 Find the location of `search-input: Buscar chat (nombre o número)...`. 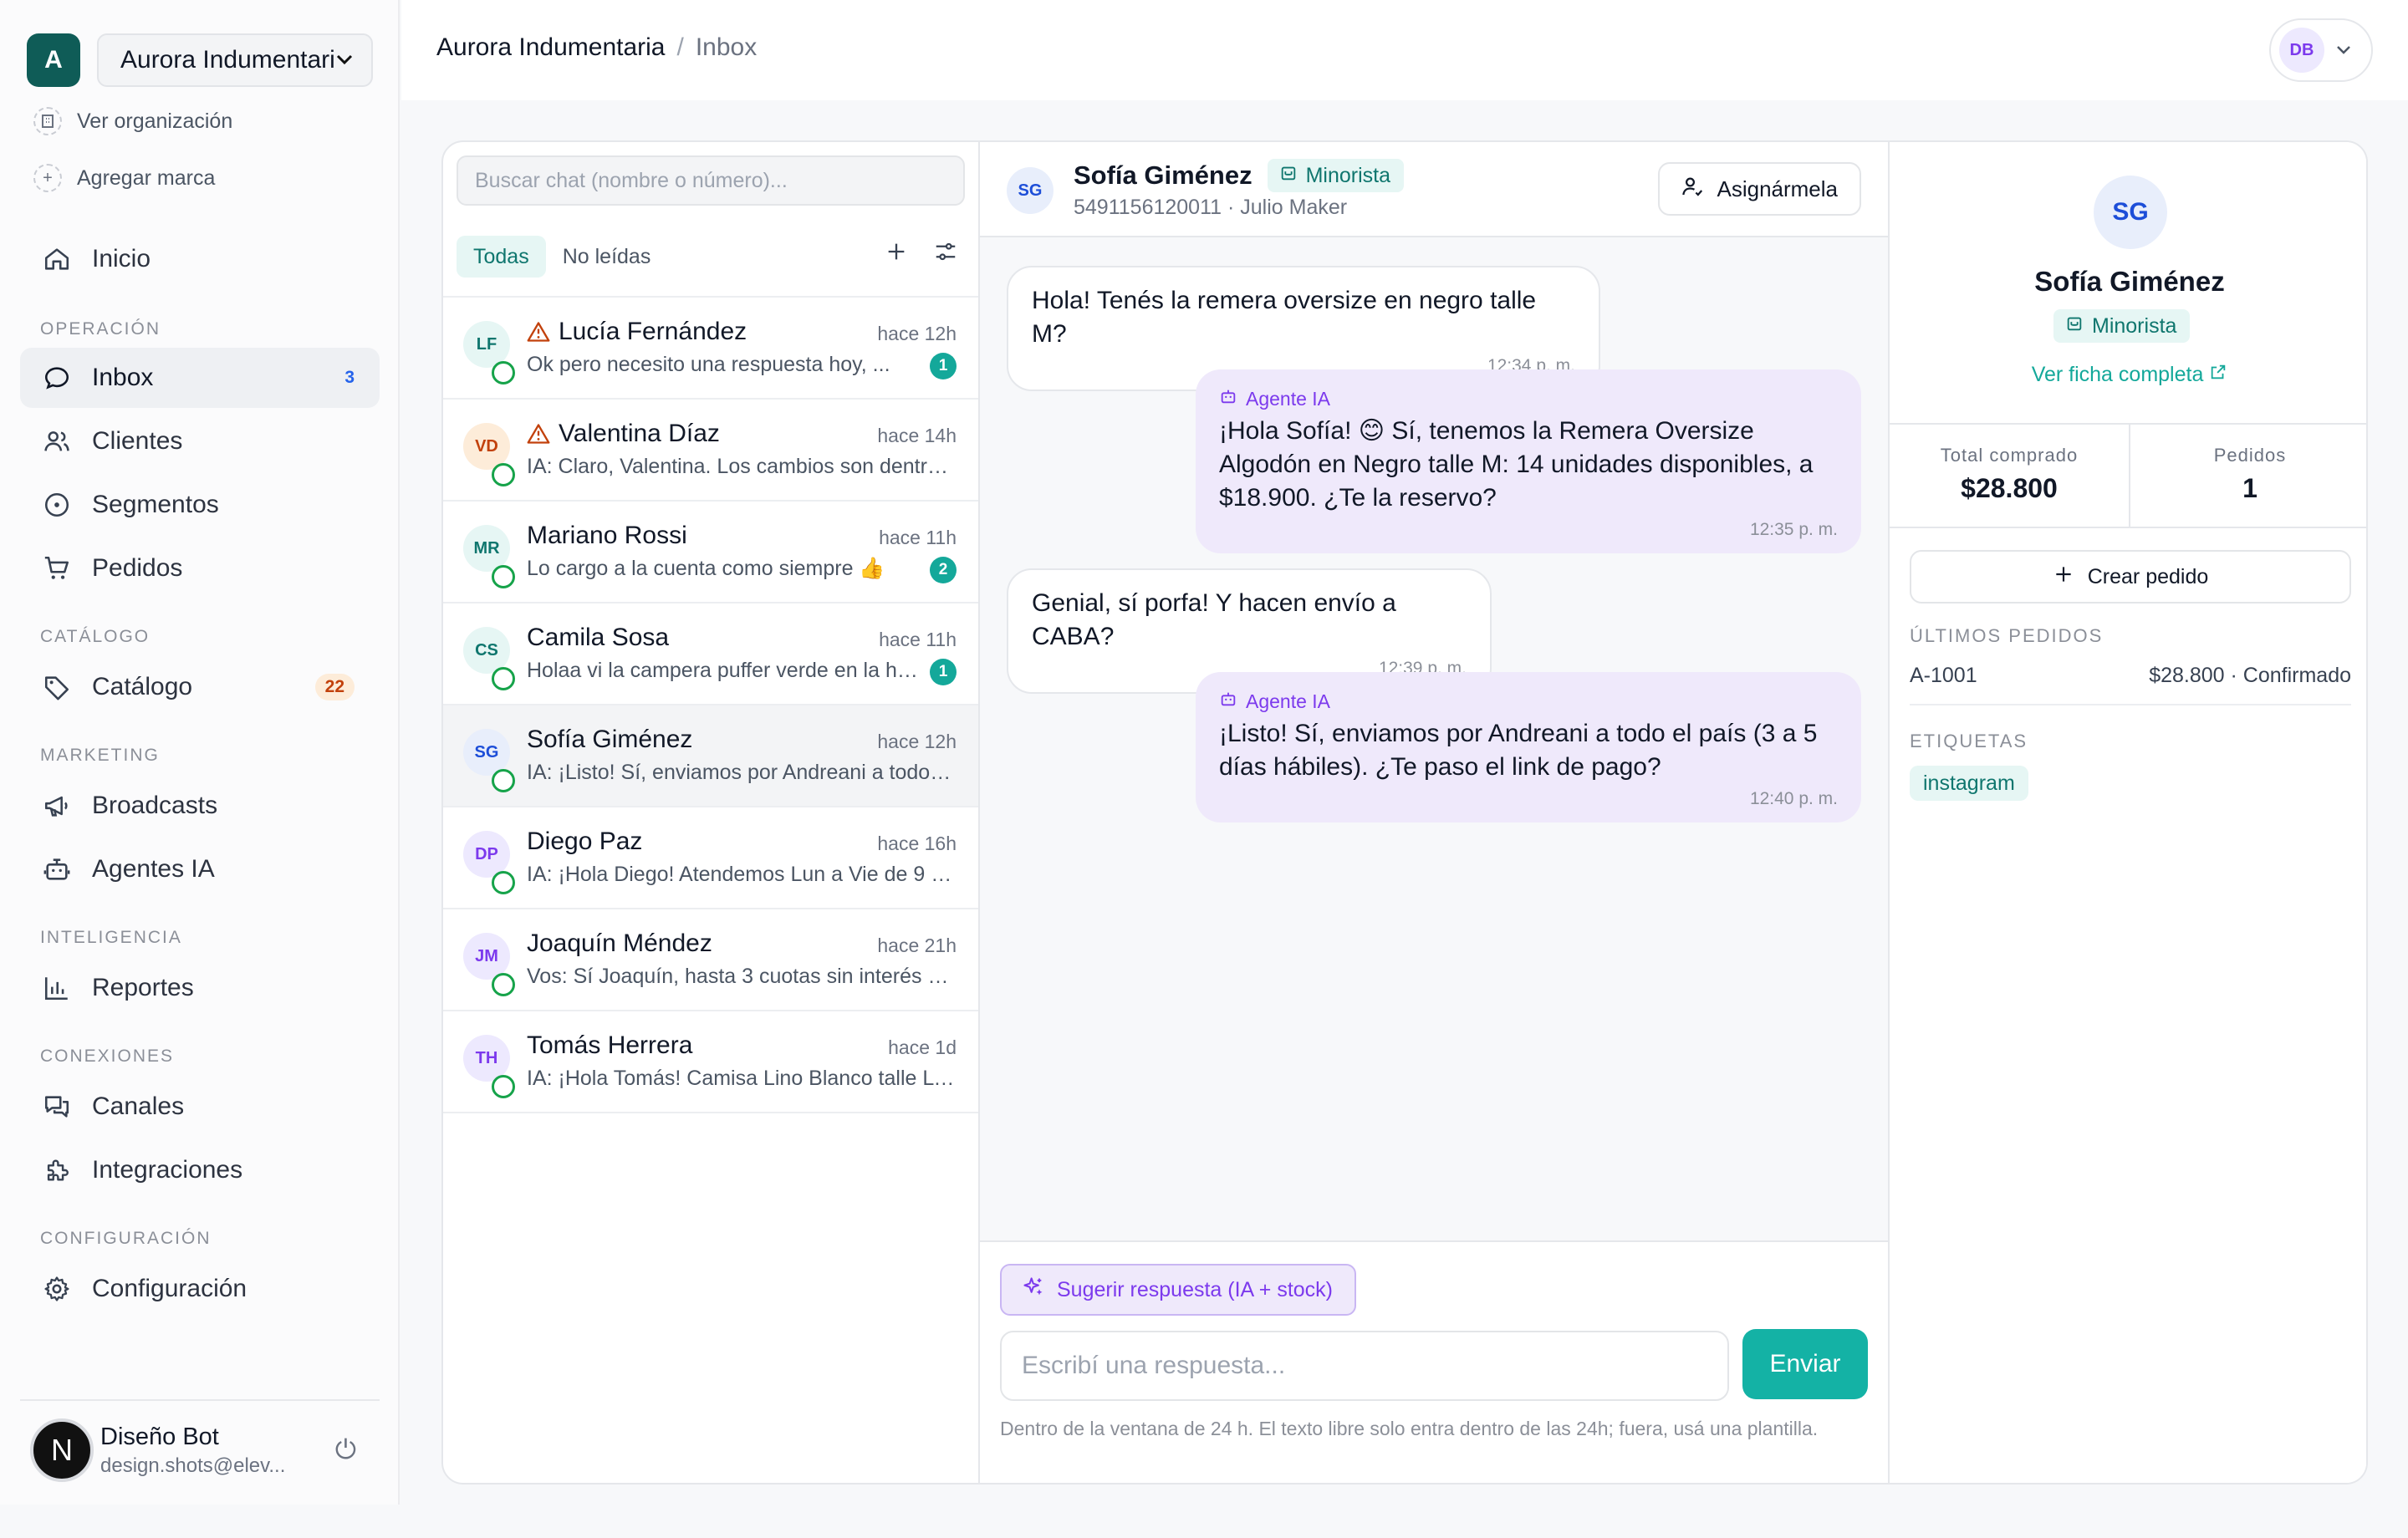

search-input: Buscar chat (nombre o número)... is located at coordinates (711, 181).